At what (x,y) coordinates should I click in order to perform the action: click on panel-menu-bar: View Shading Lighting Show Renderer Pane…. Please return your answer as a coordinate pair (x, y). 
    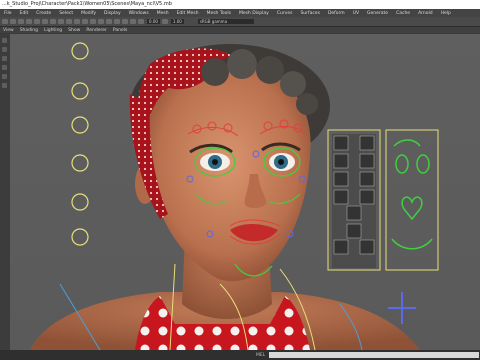
    Looking at the image, I should click on (240, 30).